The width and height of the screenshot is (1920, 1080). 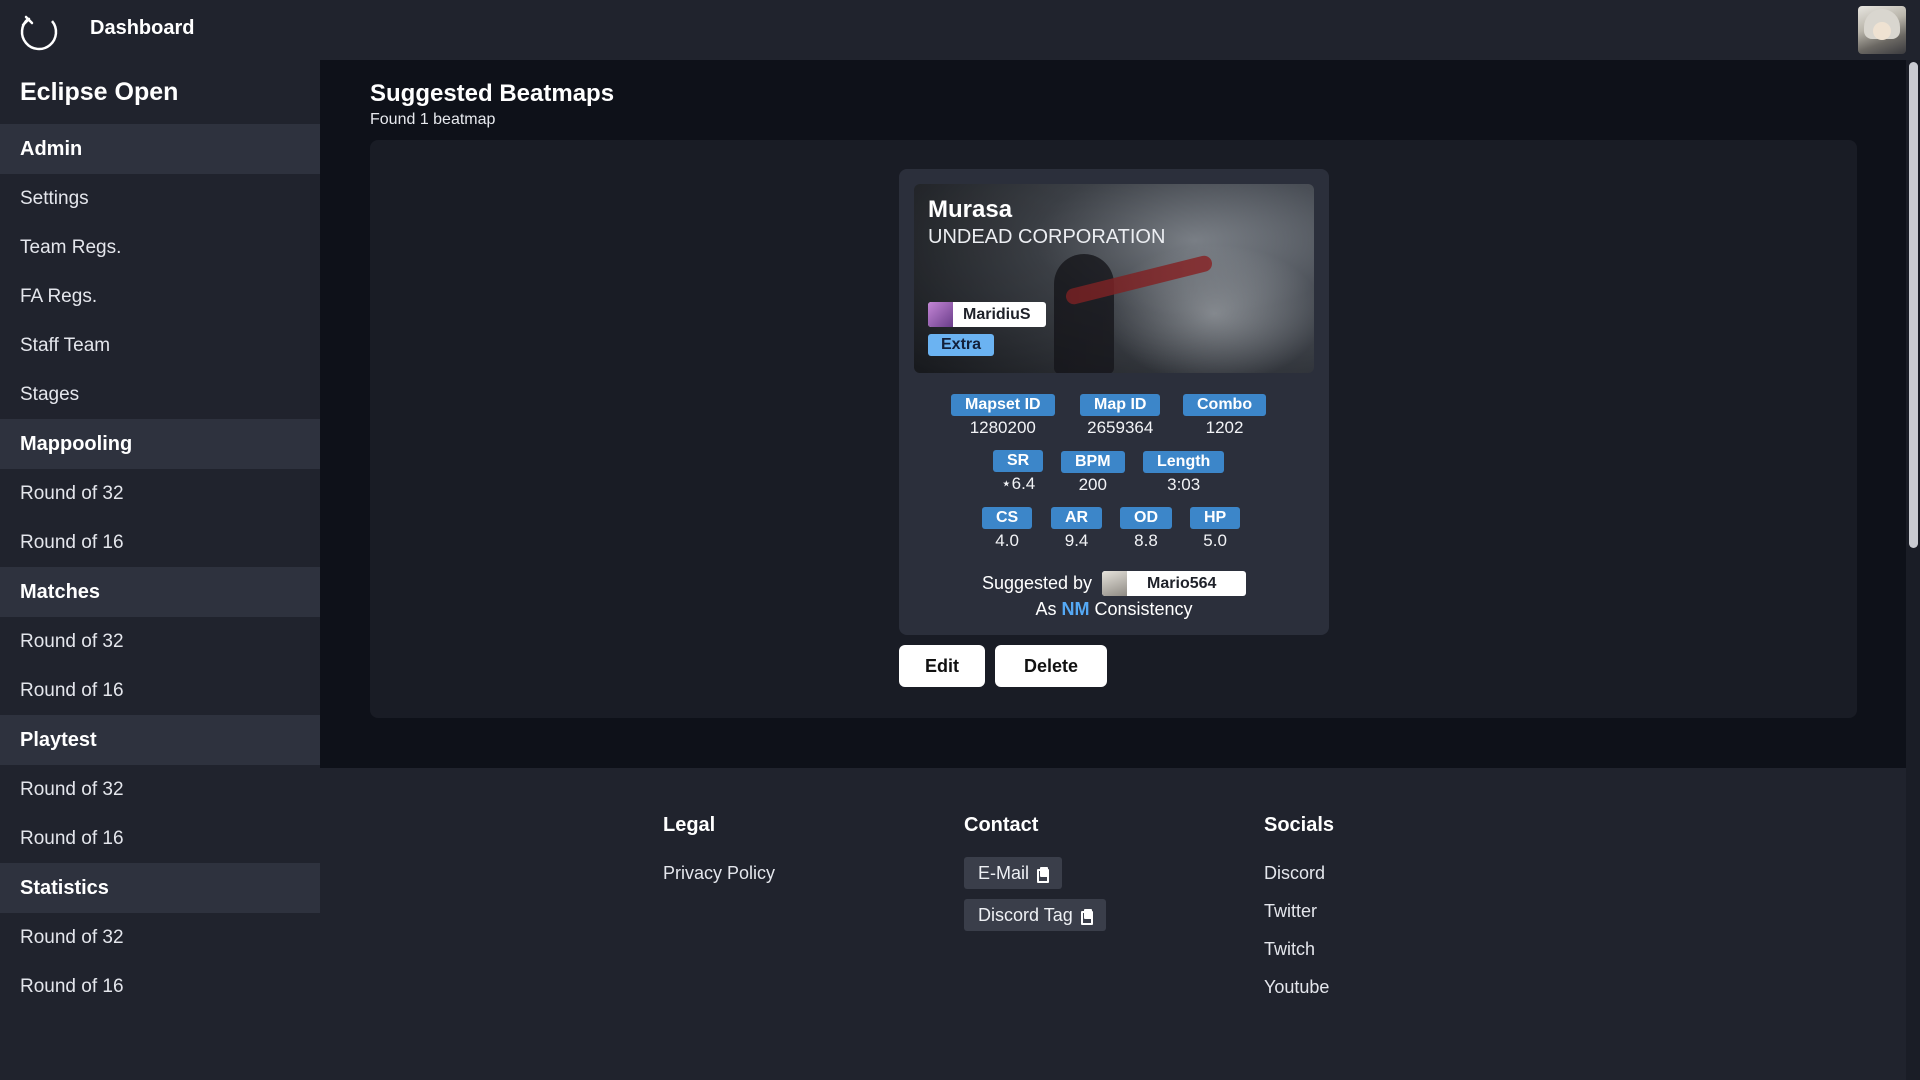 What do you see at coordinates (1092, 484) in the screenshot?
I see `stat-value: 200` at bounding box center [1092, 484].